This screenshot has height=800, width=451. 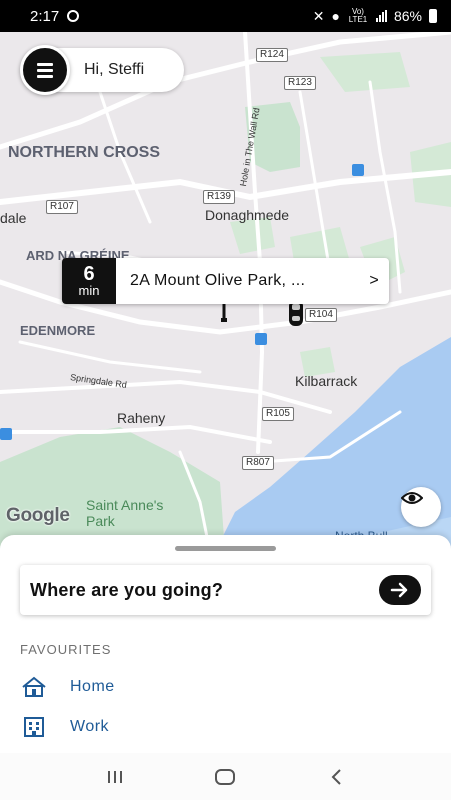 What do you see at coordinates (300, 83) in the screenshot?
I see `road-label-r123: R123` at bounding box center [300, 83].